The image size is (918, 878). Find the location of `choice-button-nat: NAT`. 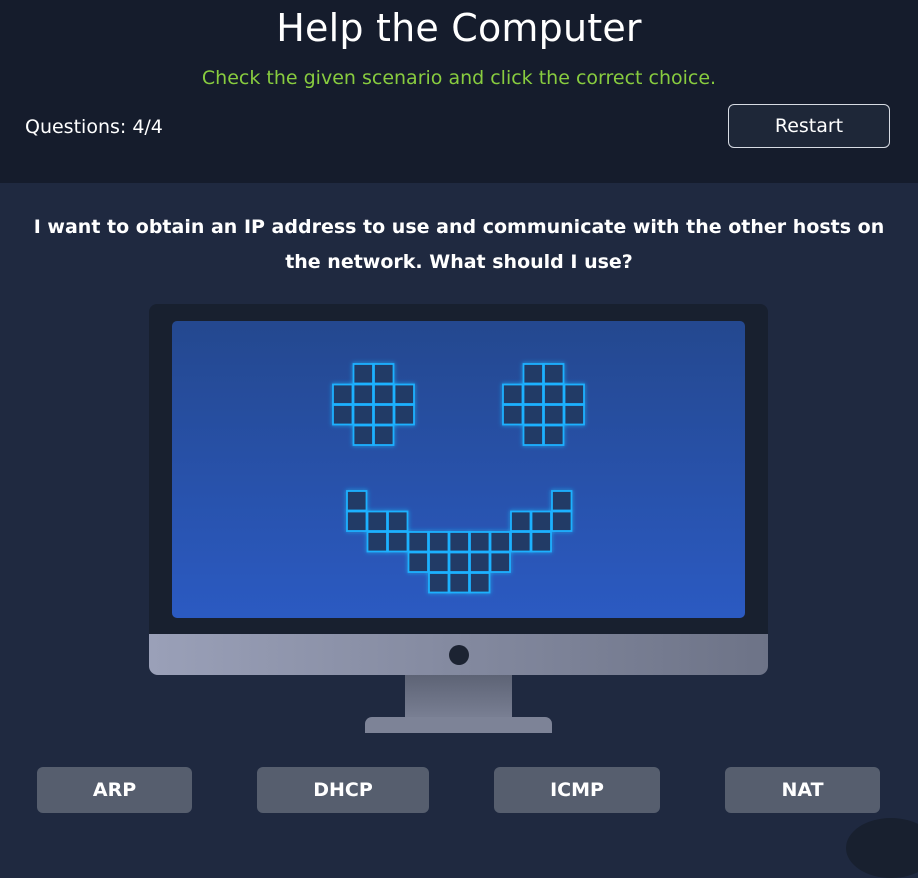

choice-button-nat: NAT is located at coordinates (802, 790).